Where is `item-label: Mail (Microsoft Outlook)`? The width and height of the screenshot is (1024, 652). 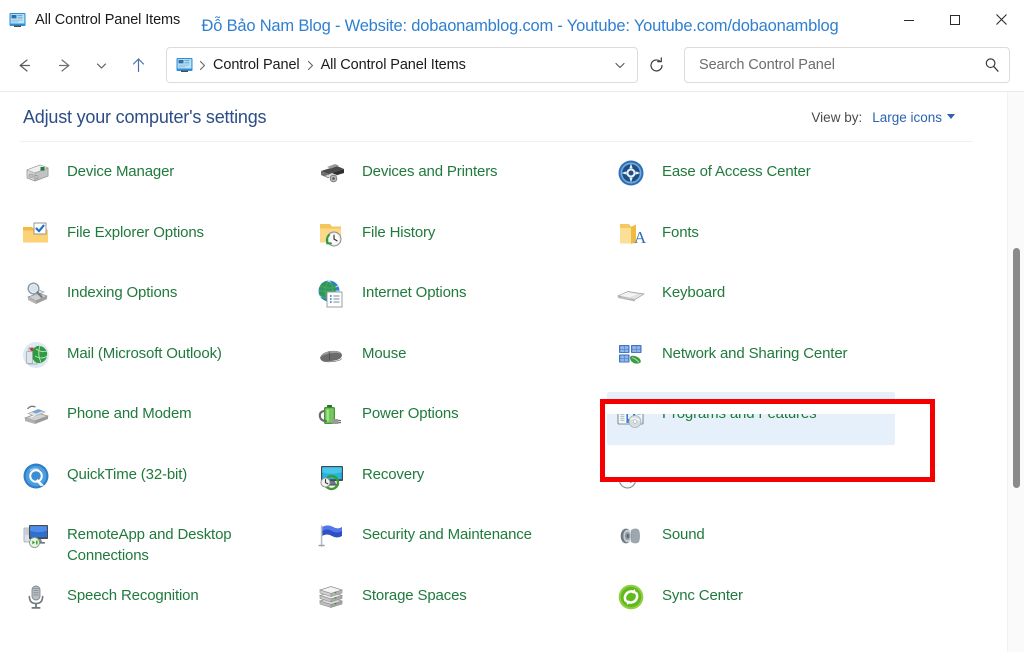
item-label: Mail (Microsoft Outlook) is located at coordinates (144, 353).